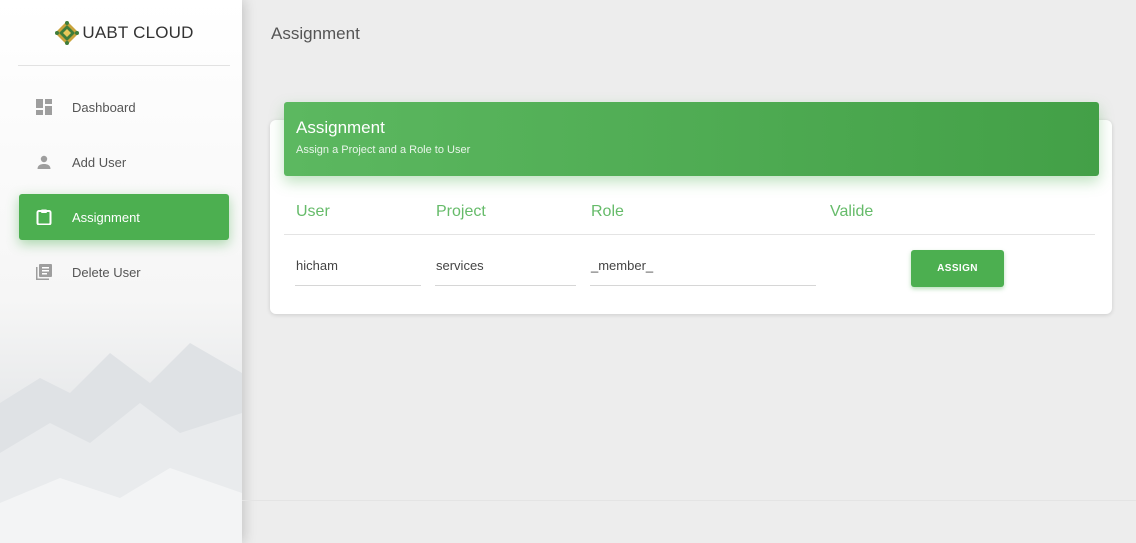 The width and height of the screenshot is (1136, 543). Describe the element at coordinates (957, 268) in the screenshot. I see `assign-button: ASSIGN` at that location.